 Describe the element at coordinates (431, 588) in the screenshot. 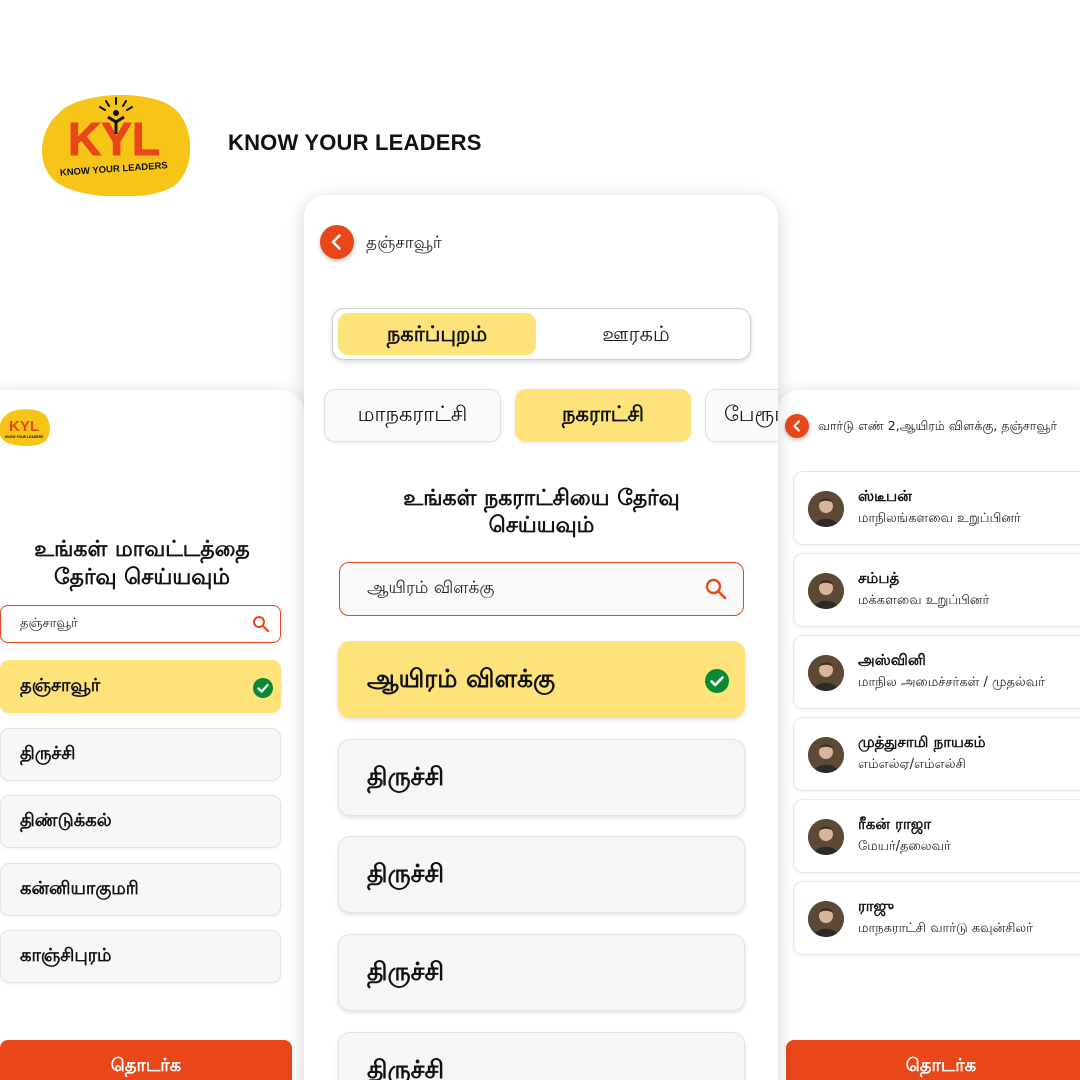

I see `municipality-search-value: ஆயிரம் விளக்கு` at that location.